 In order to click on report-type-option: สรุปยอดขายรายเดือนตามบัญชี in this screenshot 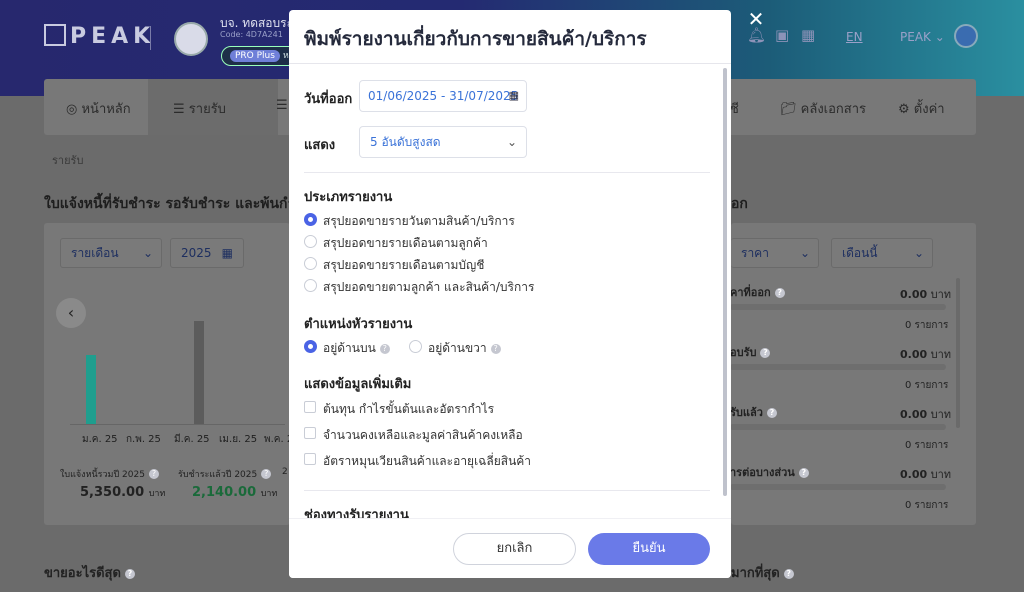, I will do `click(403, 265)`.